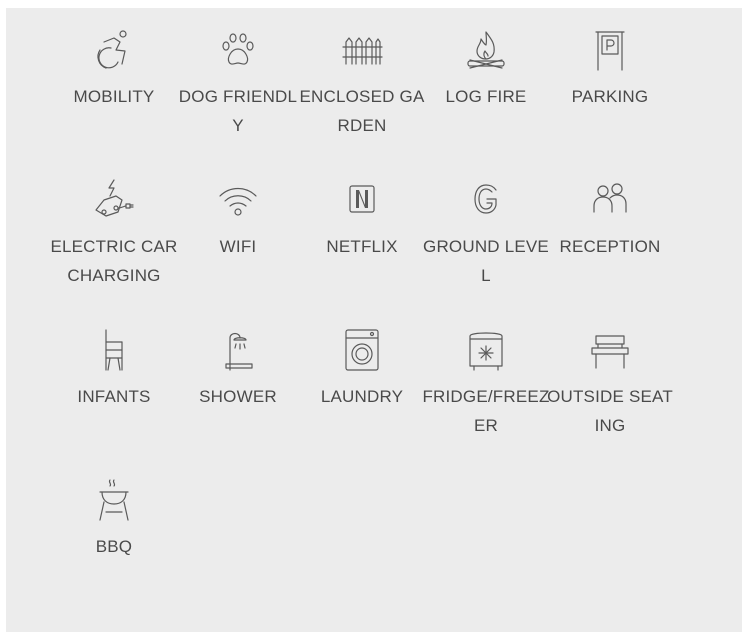 The height and width of the screenshot is (637, 748). Describe the element at coordinates (486, 96) in the screenshot. I see `amenity-label: LOG FIRE` at that location.